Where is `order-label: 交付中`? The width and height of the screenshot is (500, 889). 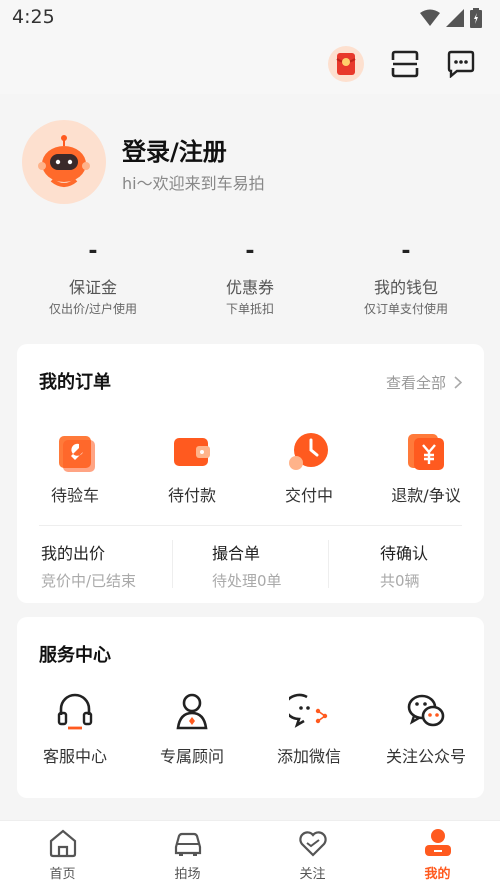
order-label: 交付中 is located at coordinates (308, 495).